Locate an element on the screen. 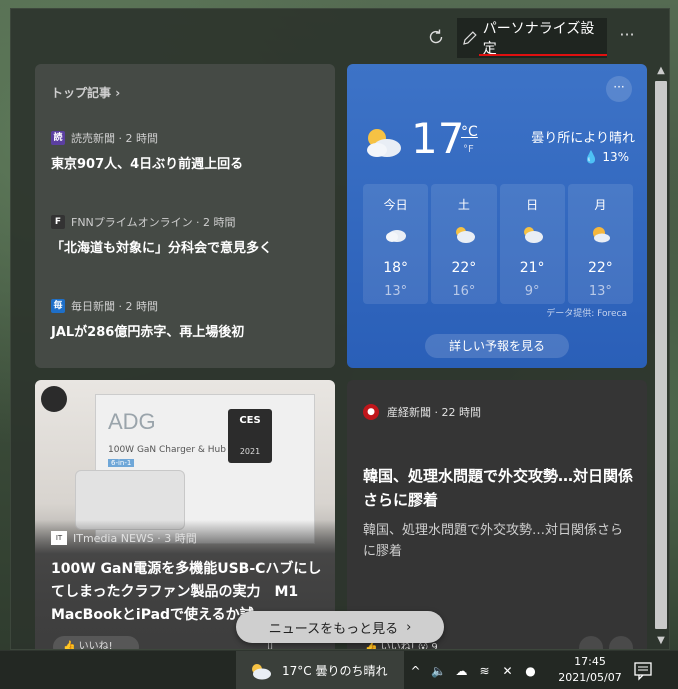  story-item: F FNNプライムオンライン · 2 時間 「北海道も対象に」分科会で意見多く is located at coordinates (188, 235).